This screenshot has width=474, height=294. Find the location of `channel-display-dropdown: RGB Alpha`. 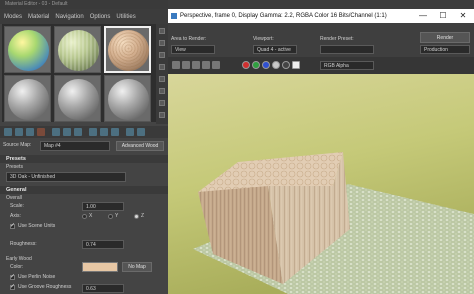

channel-display-dropdown: RGB Alpha is located at coordinates (347, 65).